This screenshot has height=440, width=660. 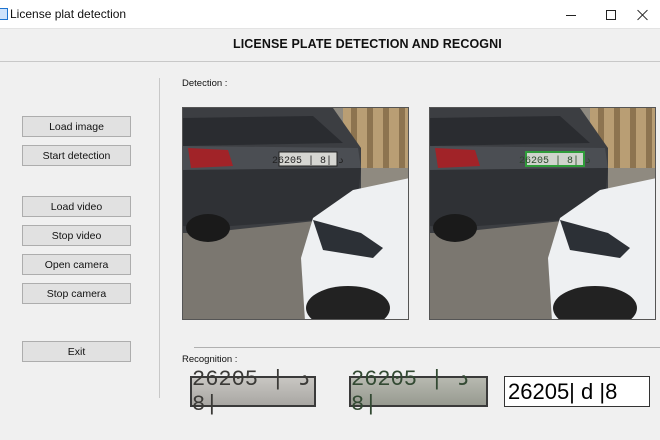 What do you see at coordinates (427, 347) in the screenshot?
I see `section-divider` at bounding box center [427, 347].